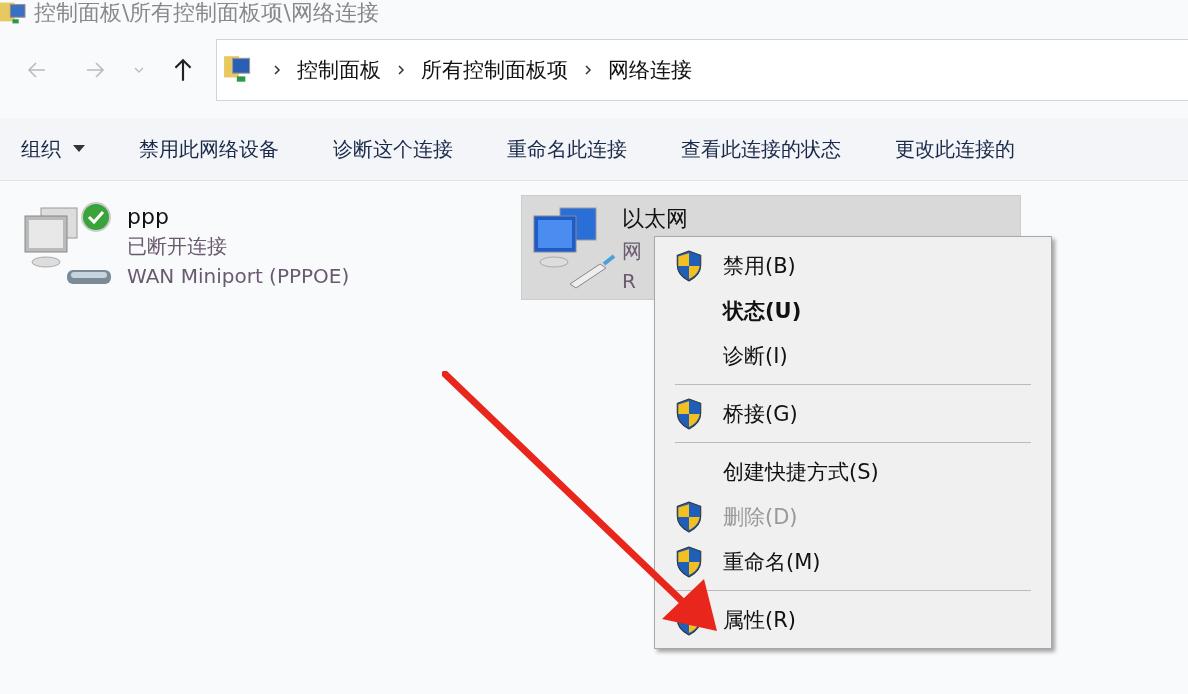 The width and height of the screenshot is (1188, 694). Describe the element at coordinates (177, 246) in the screenshot. I see `connection-status: 已断开连接` at that location.